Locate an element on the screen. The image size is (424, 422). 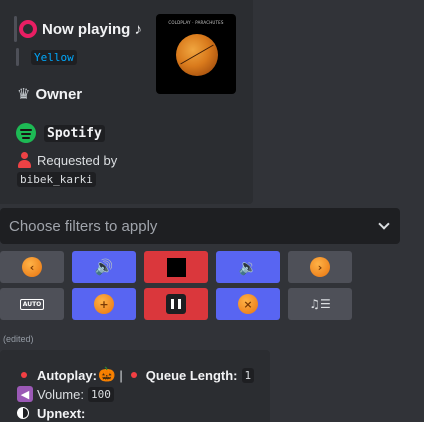
autoplay-label: Autoplay: is located at coordinates (67, 375).